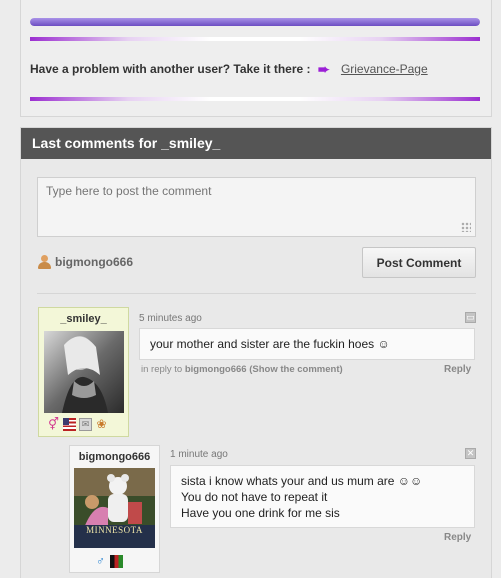 This screenshot has height=578, width=501. I want to click on comment-line: Have you one drink for me sis, so click(260, 513).